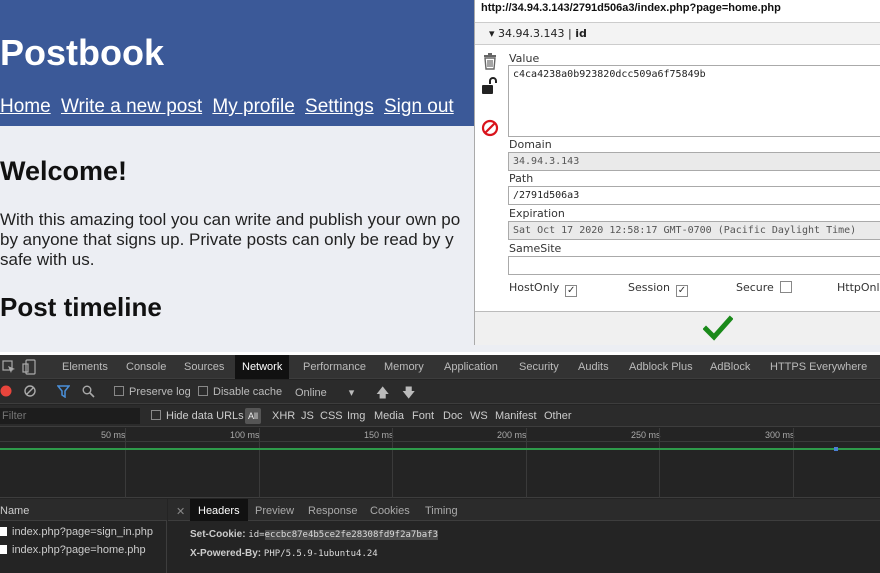 The image size is (880, 573). Describe the element at coordinates (307, 416) in the screenshot. I see `filter-type-js: JS` at that location.